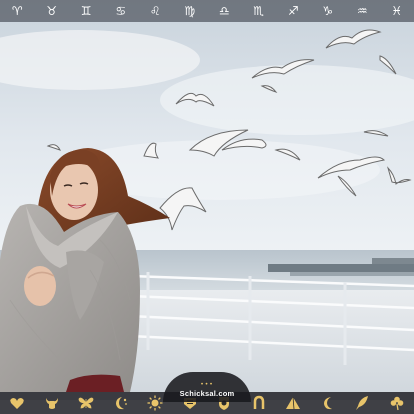 The image size is (414, 414). I want to click on sagittarius-icon: ♐, so click(293, 11).